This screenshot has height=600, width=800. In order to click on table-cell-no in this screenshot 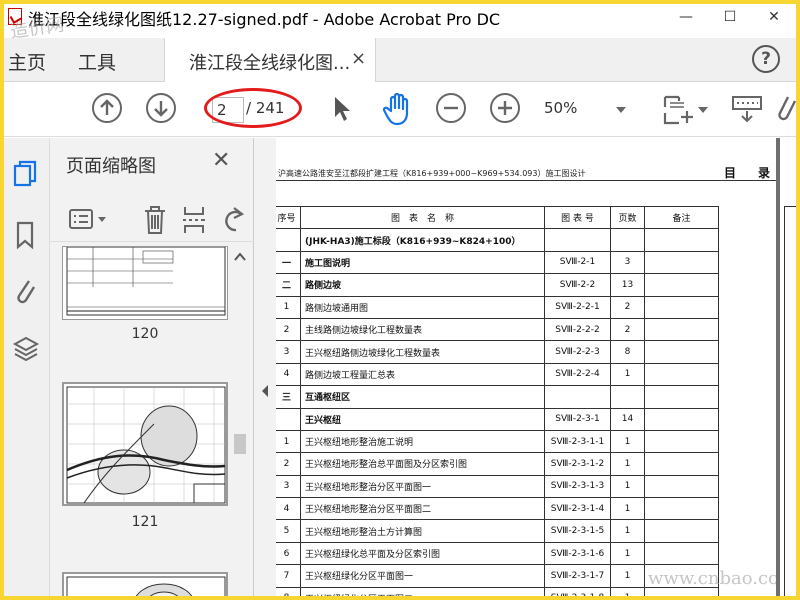, I will do `click(288, 240)`.